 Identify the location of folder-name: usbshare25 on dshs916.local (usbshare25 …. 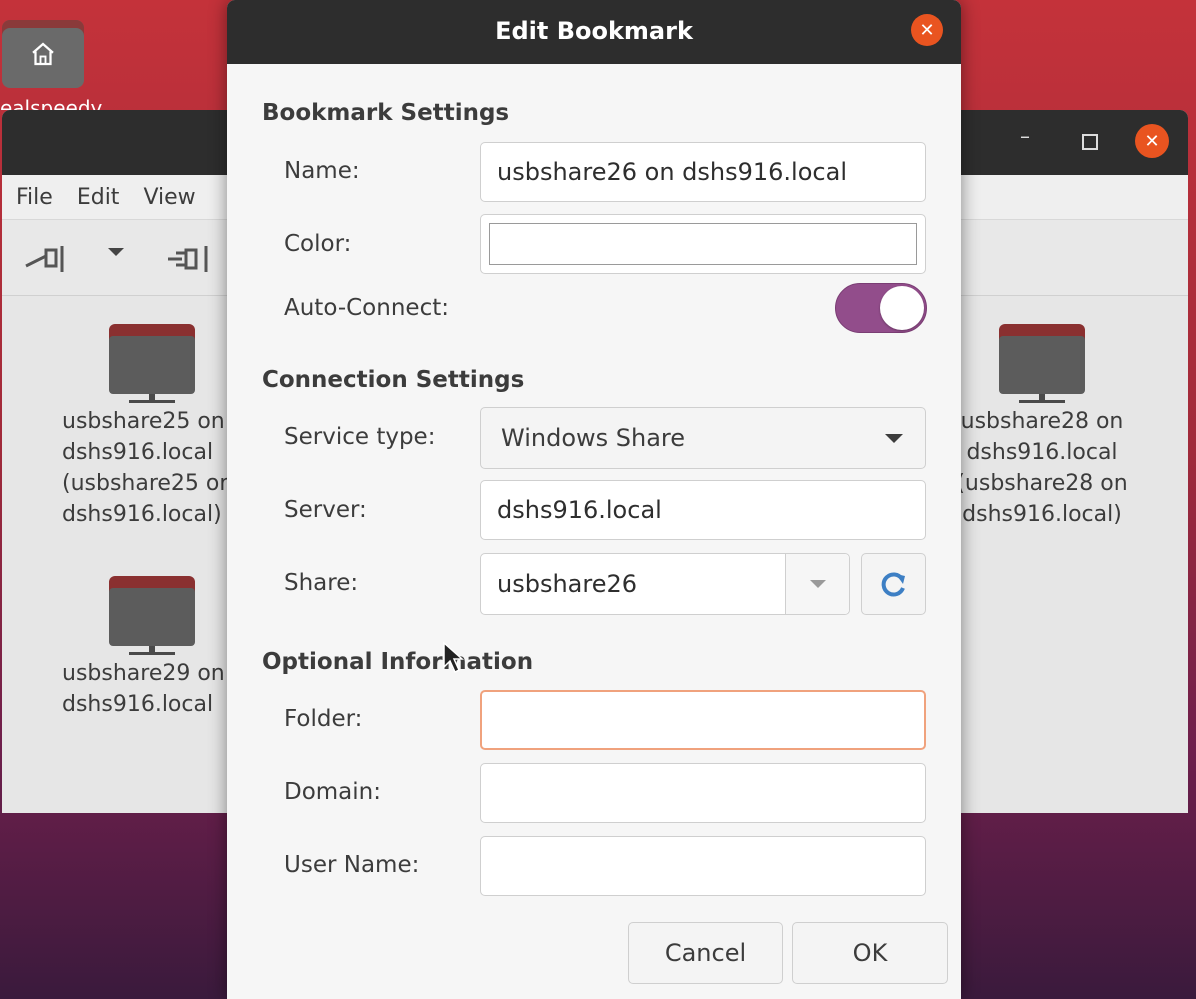
(148, 468).